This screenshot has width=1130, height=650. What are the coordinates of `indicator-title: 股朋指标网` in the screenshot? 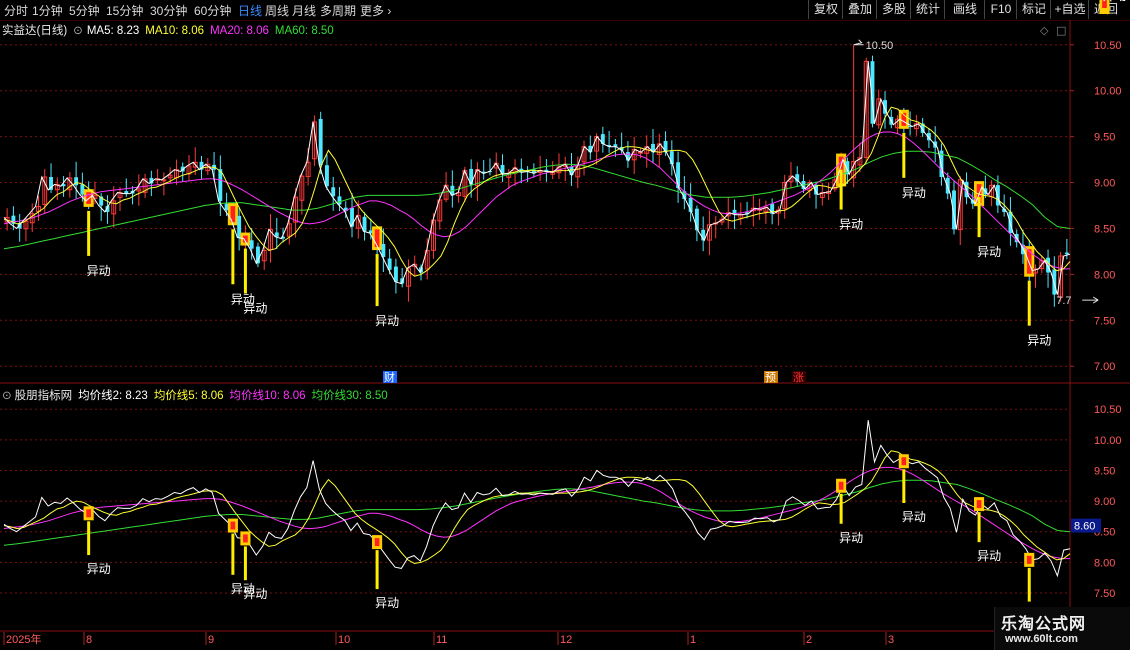 It's located at (43, 396).